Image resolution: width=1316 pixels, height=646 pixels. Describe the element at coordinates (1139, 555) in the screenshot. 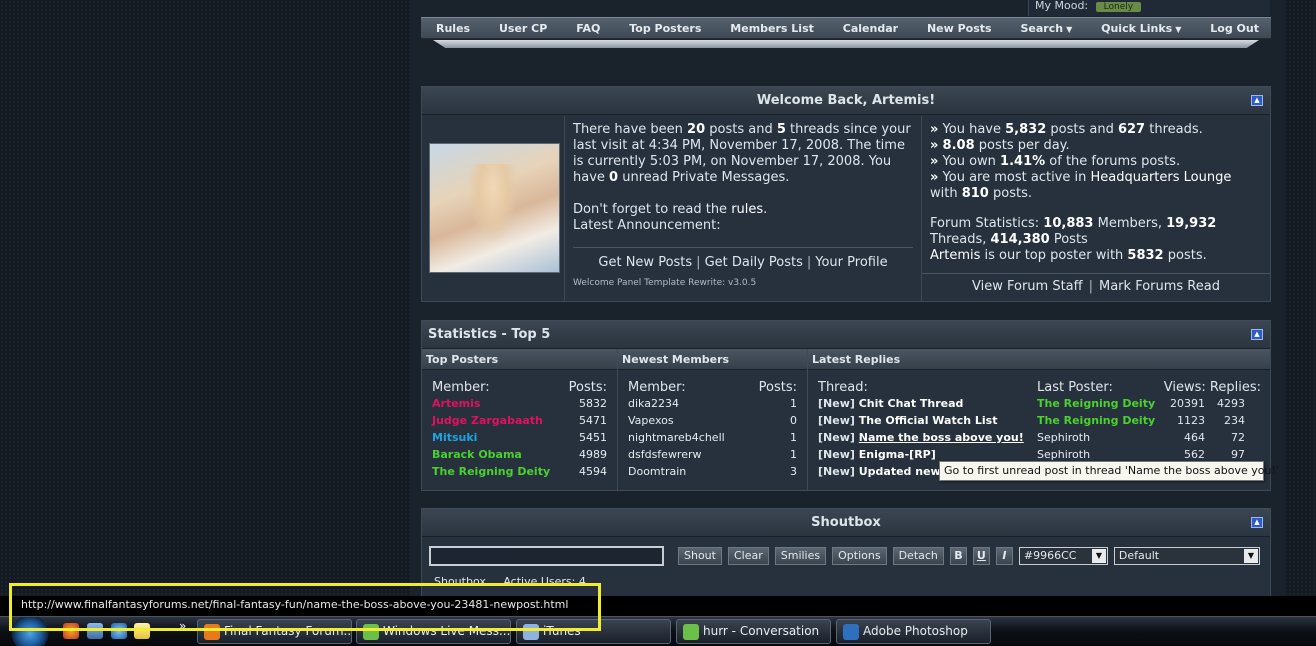

I see `font-select-value: Default` at that location.